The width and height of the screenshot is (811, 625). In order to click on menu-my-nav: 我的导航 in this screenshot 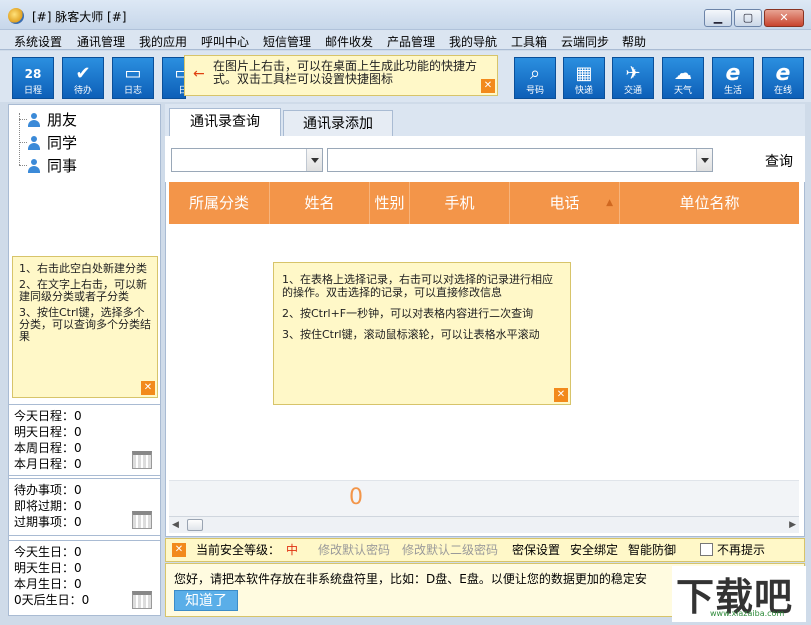, I will do `click(473, 41)`.